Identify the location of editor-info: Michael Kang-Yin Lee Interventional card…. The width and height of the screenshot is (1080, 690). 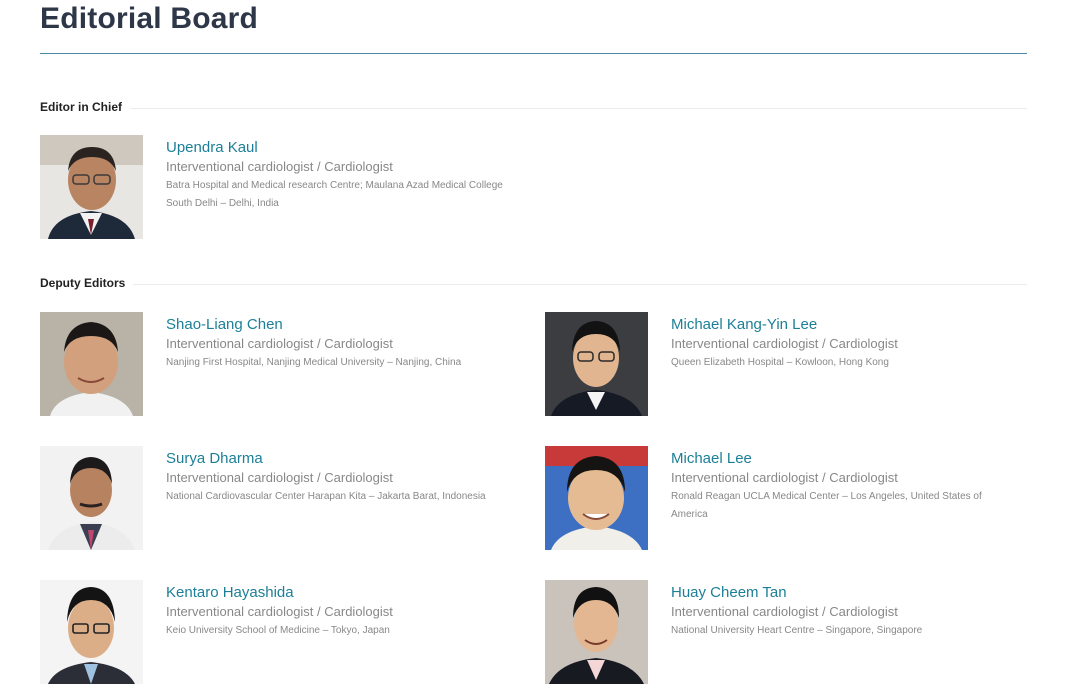
(851, 344).